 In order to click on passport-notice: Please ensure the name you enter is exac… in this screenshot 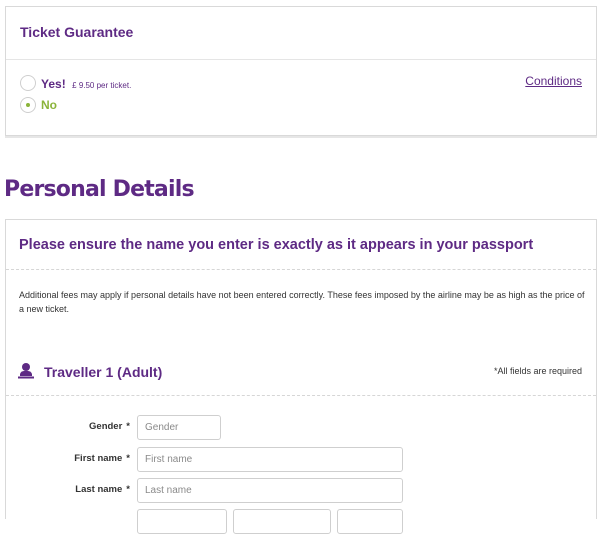, I will do `click(276, 245)`.